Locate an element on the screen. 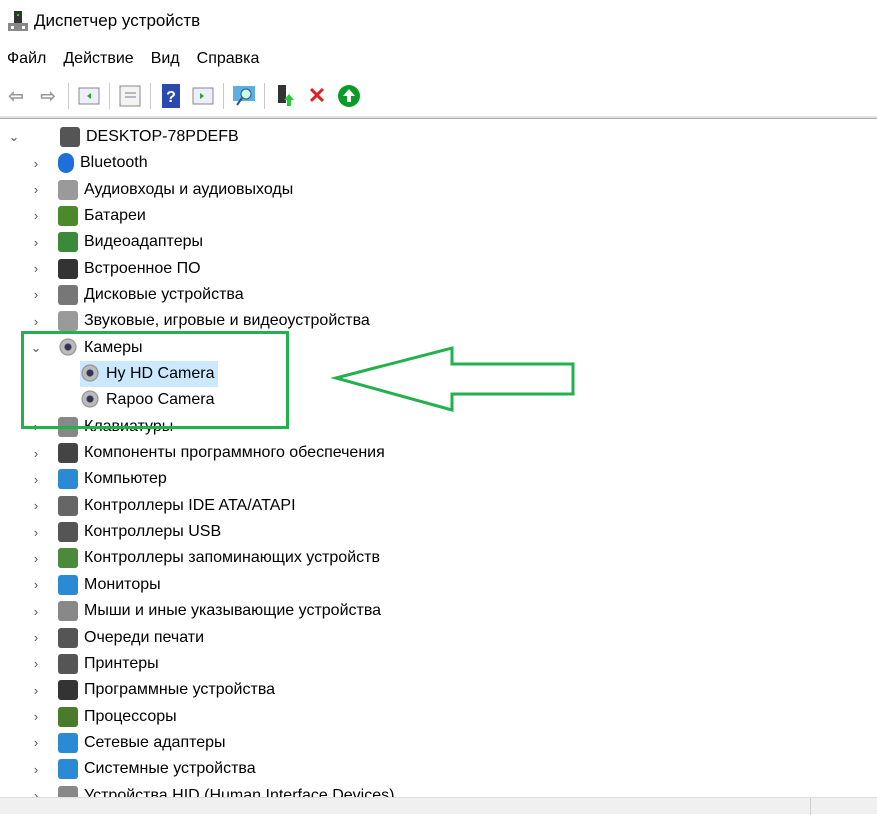  tree-item: › Видеоадаптеры is located at coordinates (118, 242).